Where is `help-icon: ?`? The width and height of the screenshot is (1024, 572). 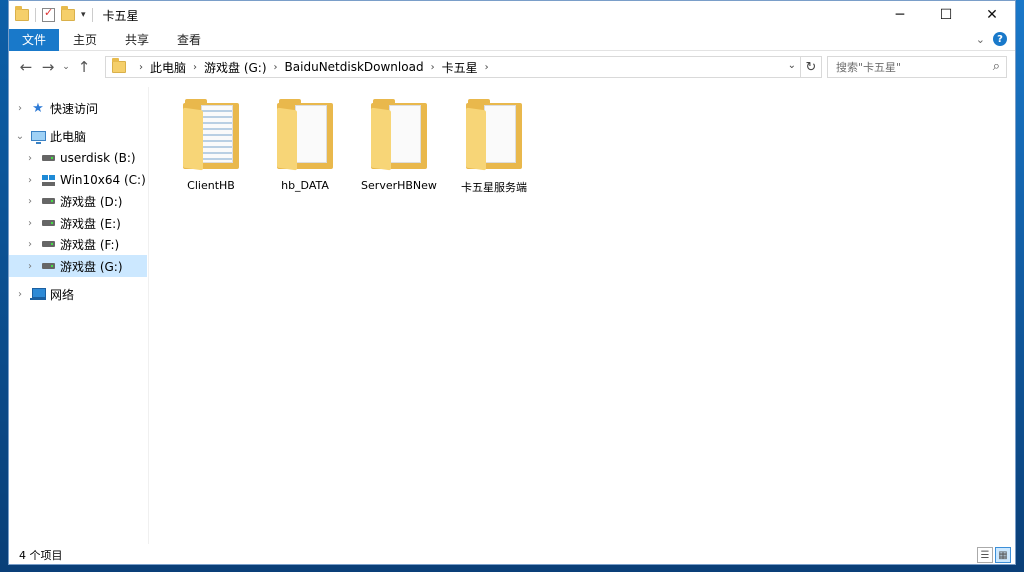
help-icon: ? is located at coordinates (1000, 39).